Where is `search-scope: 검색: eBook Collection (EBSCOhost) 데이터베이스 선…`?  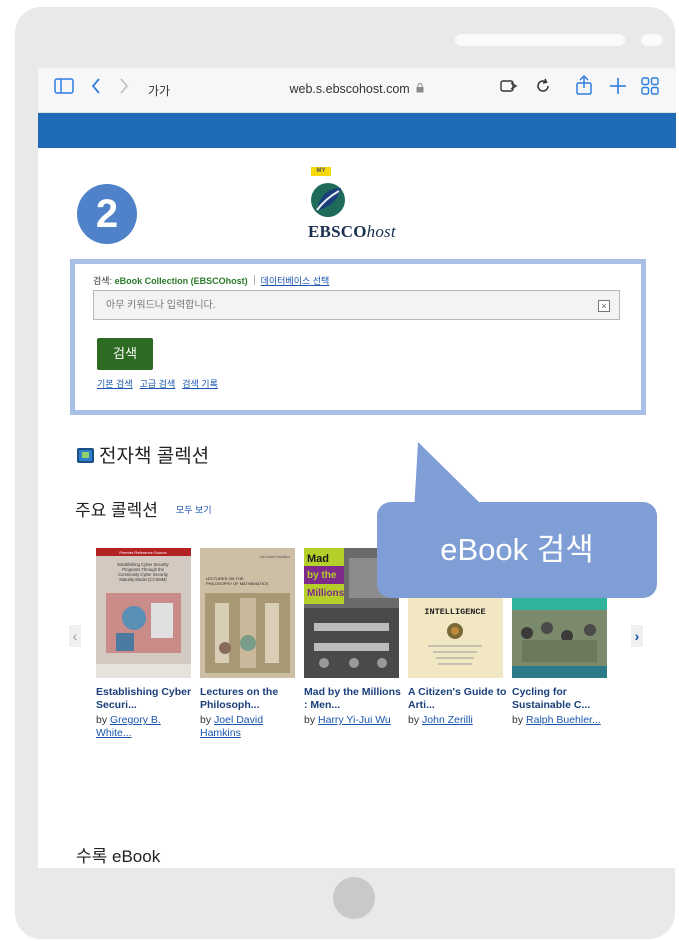 search-scope: 검색: eBook Collection (EBSCOhost) 데이터베이스 선… is located at coordinates (211, 280).